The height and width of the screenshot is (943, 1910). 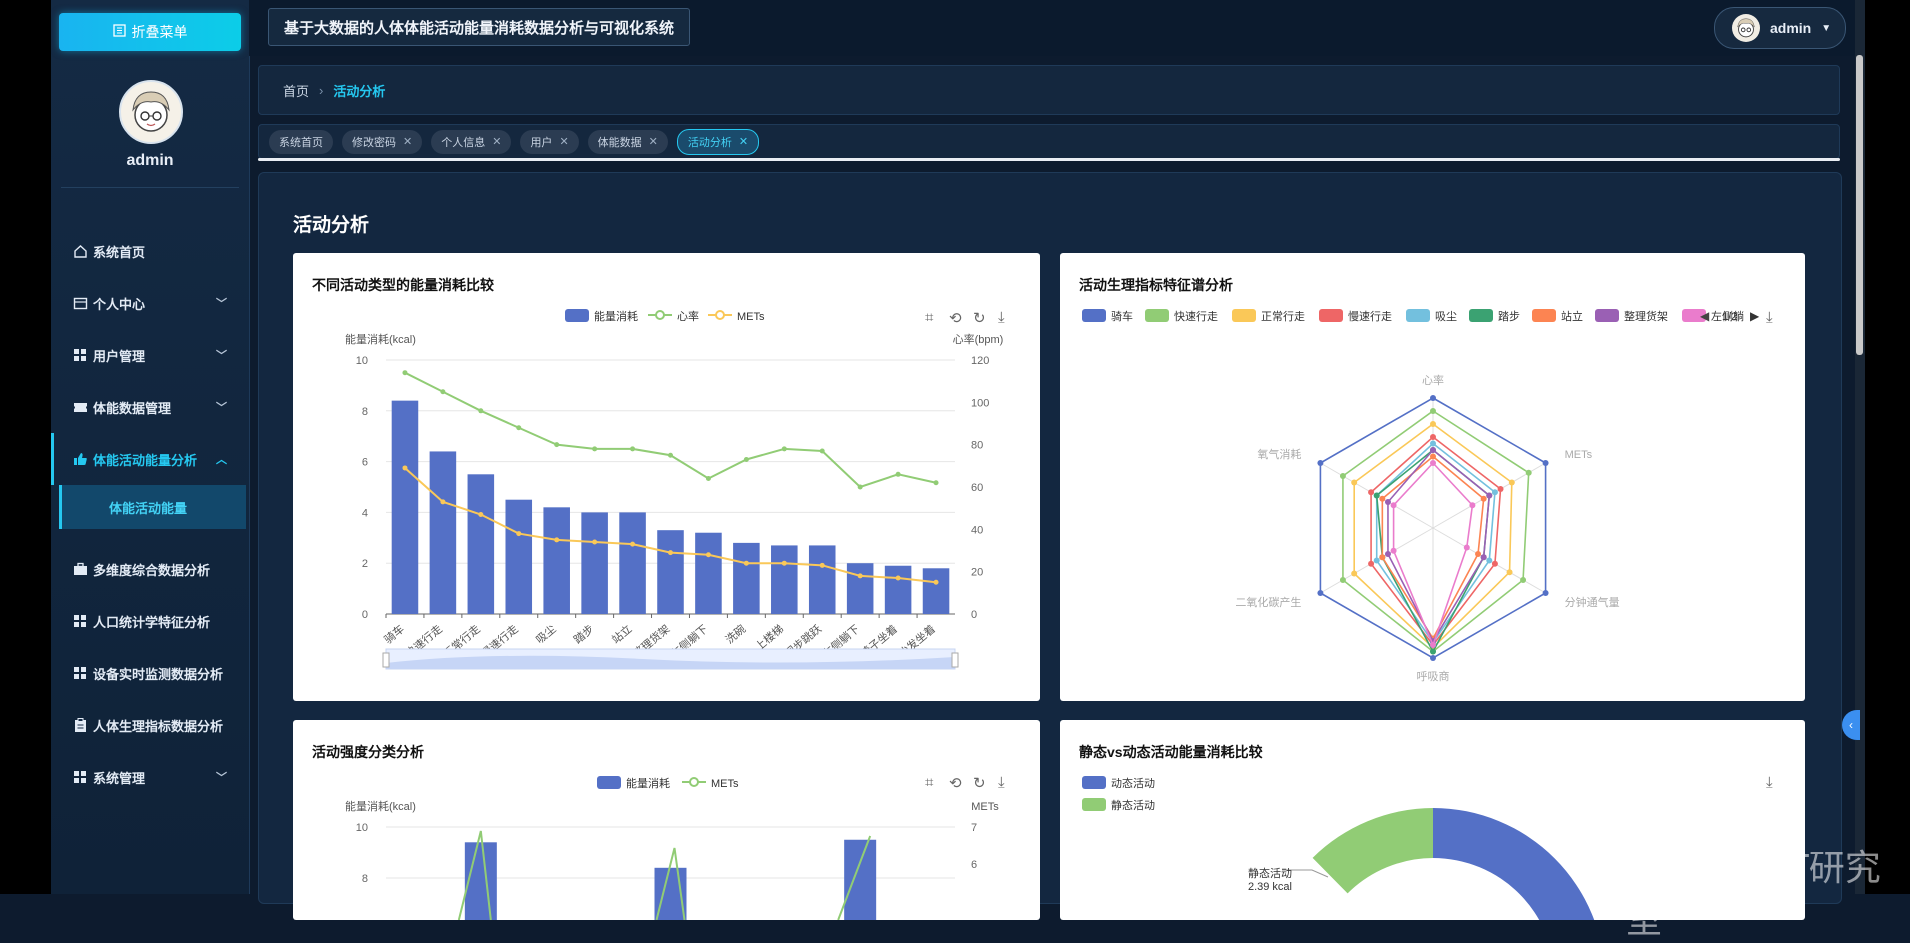 What do you see at coordinates (150, 32) in the screenshot?
I see `collapse-menu-button: 折叠菜单` at bounding box center [150, 32].